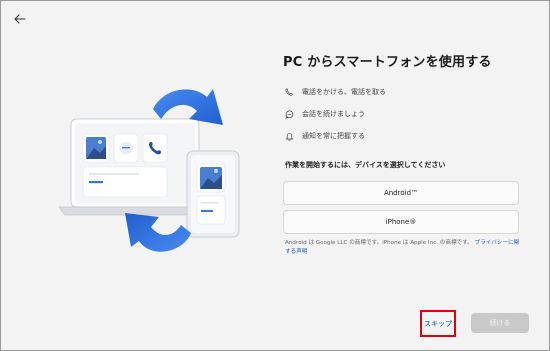 The height and width of the screenshot is (351, 550). I want to click on back-button, so click(20, 19).